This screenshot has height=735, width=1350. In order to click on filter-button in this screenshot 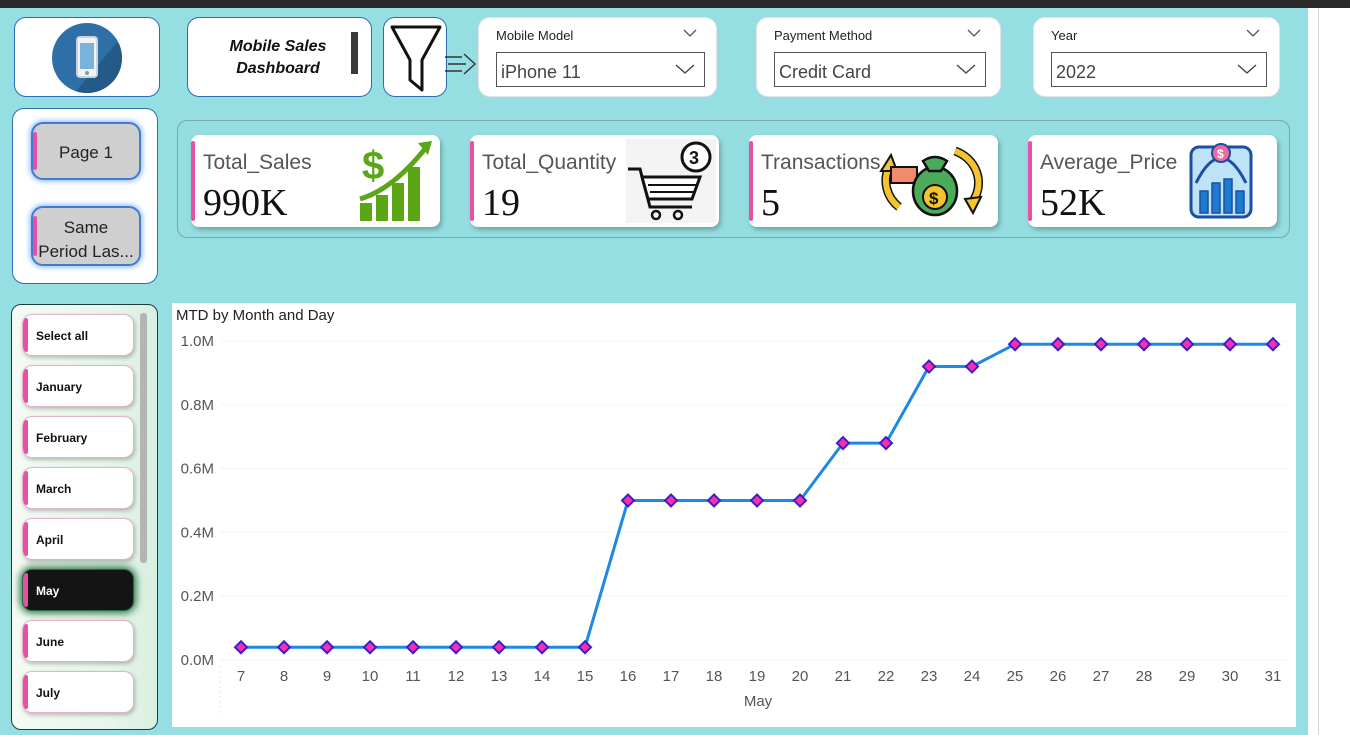, I will do `click(415, 57)`.